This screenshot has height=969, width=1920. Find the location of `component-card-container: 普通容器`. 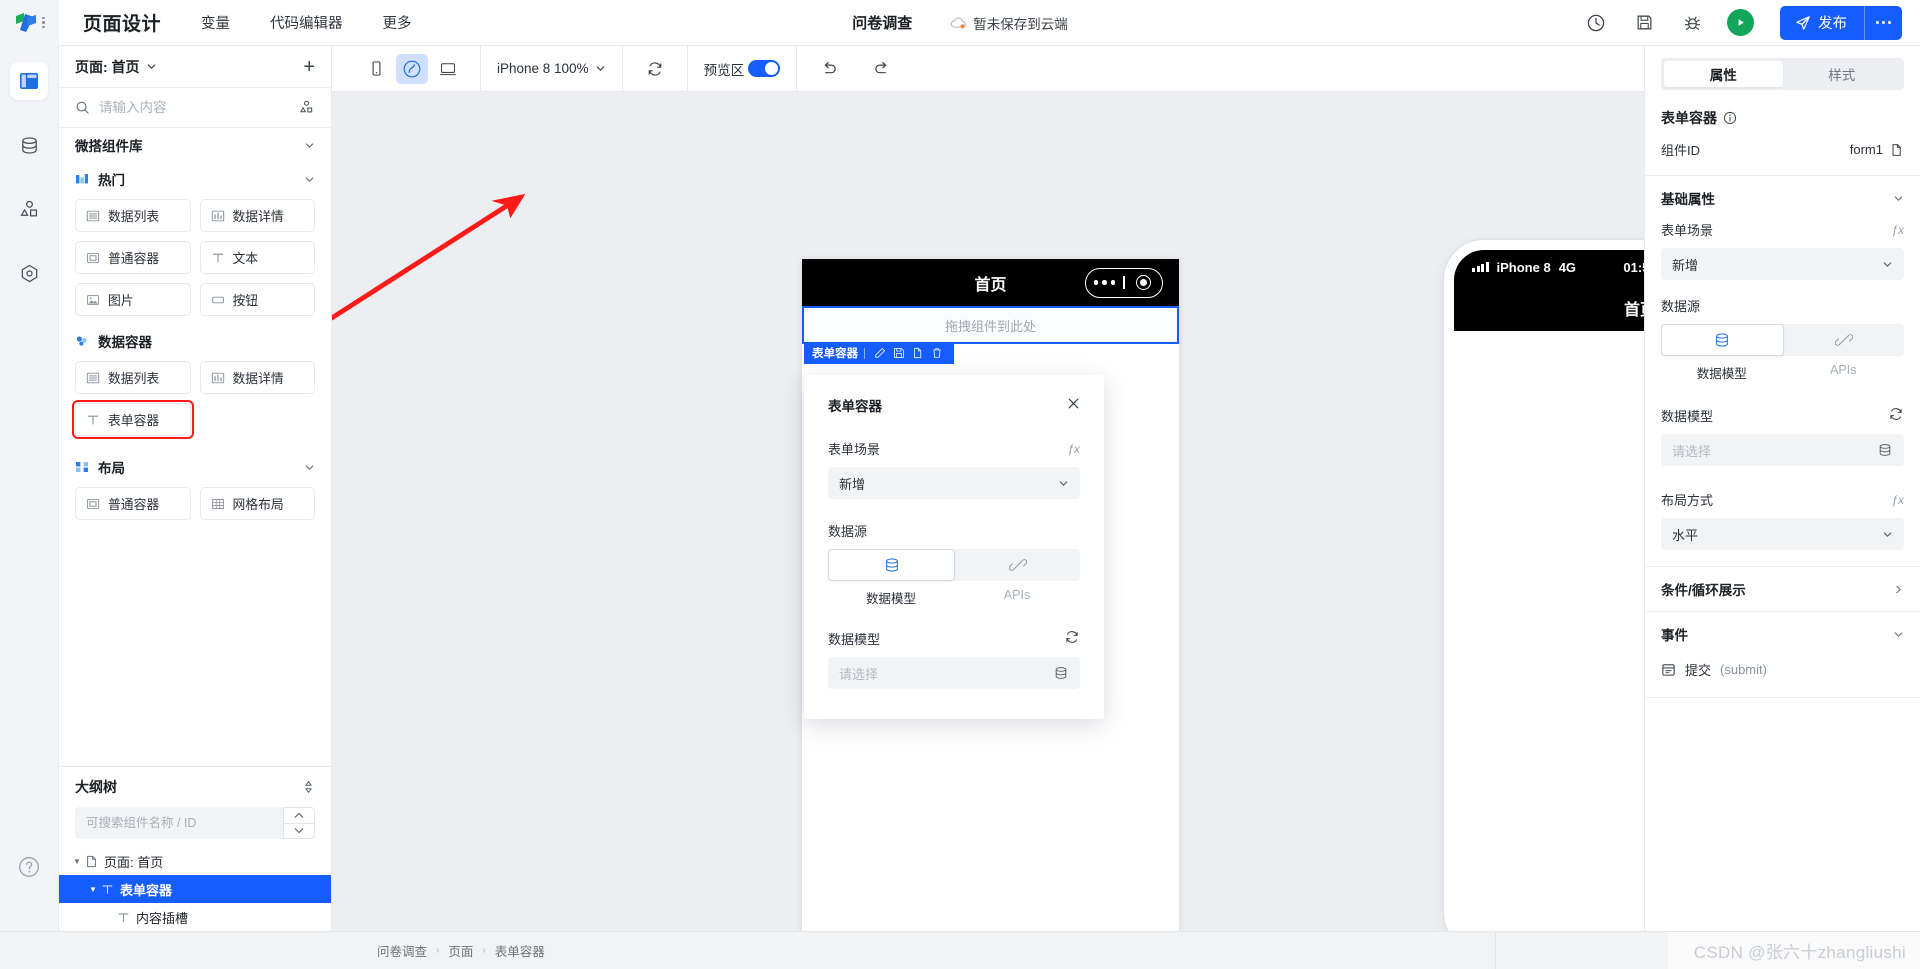

component-card-container: 普通容器 is located at coordinates (133, 257).